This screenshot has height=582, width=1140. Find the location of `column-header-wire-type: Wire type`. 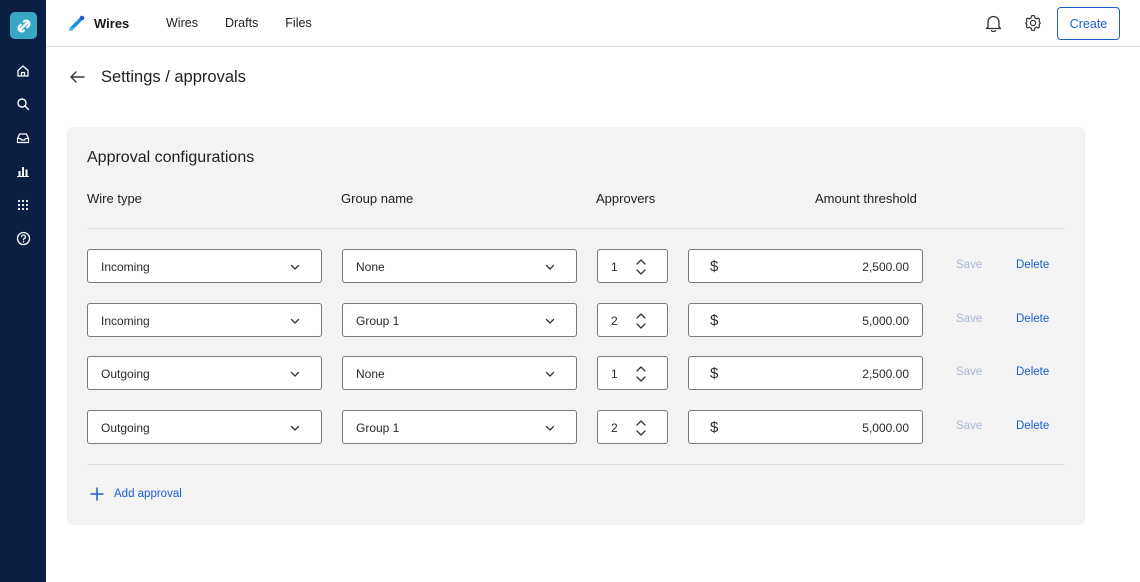

column-header-wire-type: Wire type is located at coordinates (114, 198).